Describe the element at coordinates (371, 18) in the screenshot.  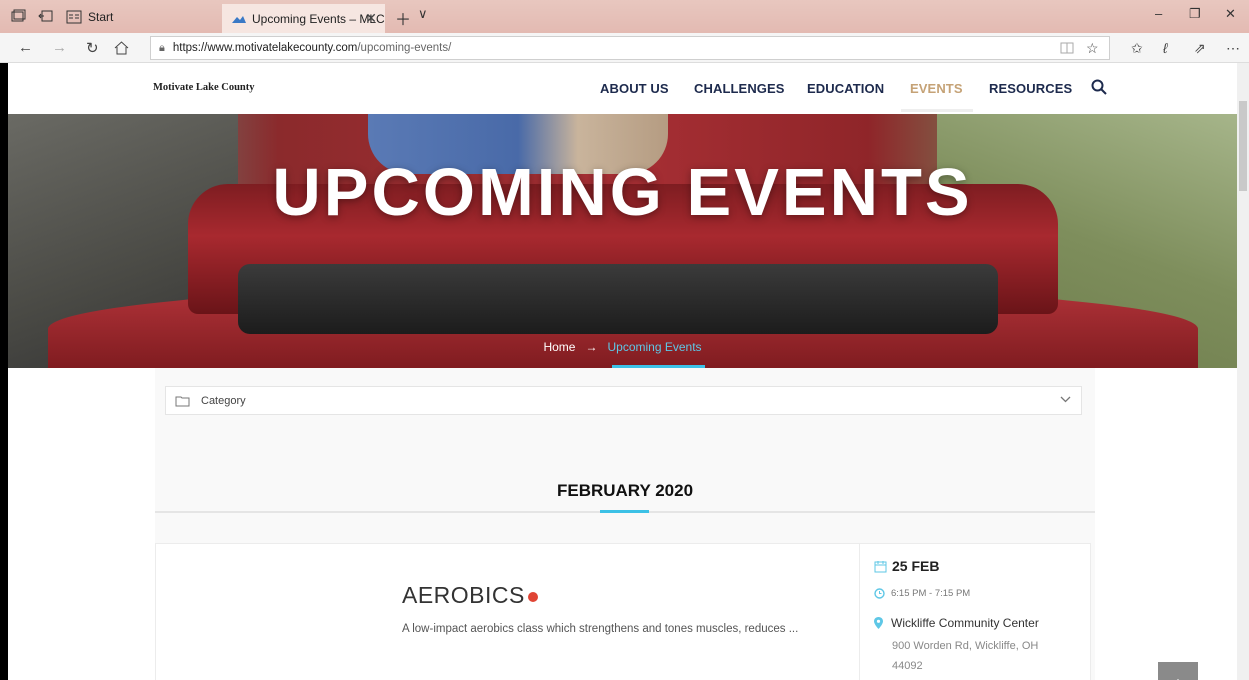
I see `close-tab-icon: ✕` at that location.